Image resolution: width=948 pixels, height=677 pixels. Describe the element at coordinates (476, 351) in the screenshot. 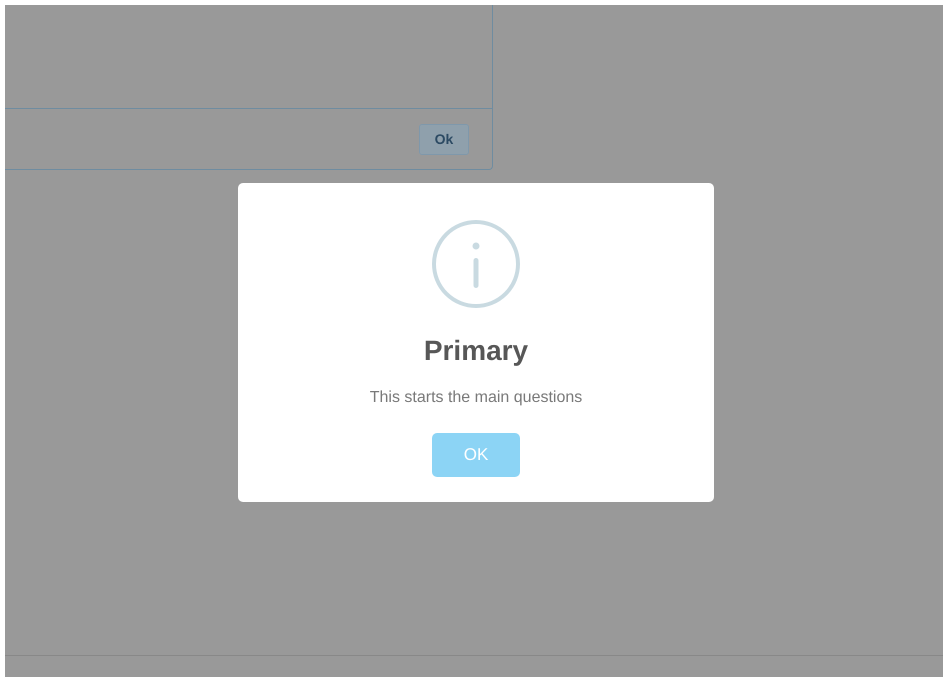

I see `alert-title: Primary` at that location.